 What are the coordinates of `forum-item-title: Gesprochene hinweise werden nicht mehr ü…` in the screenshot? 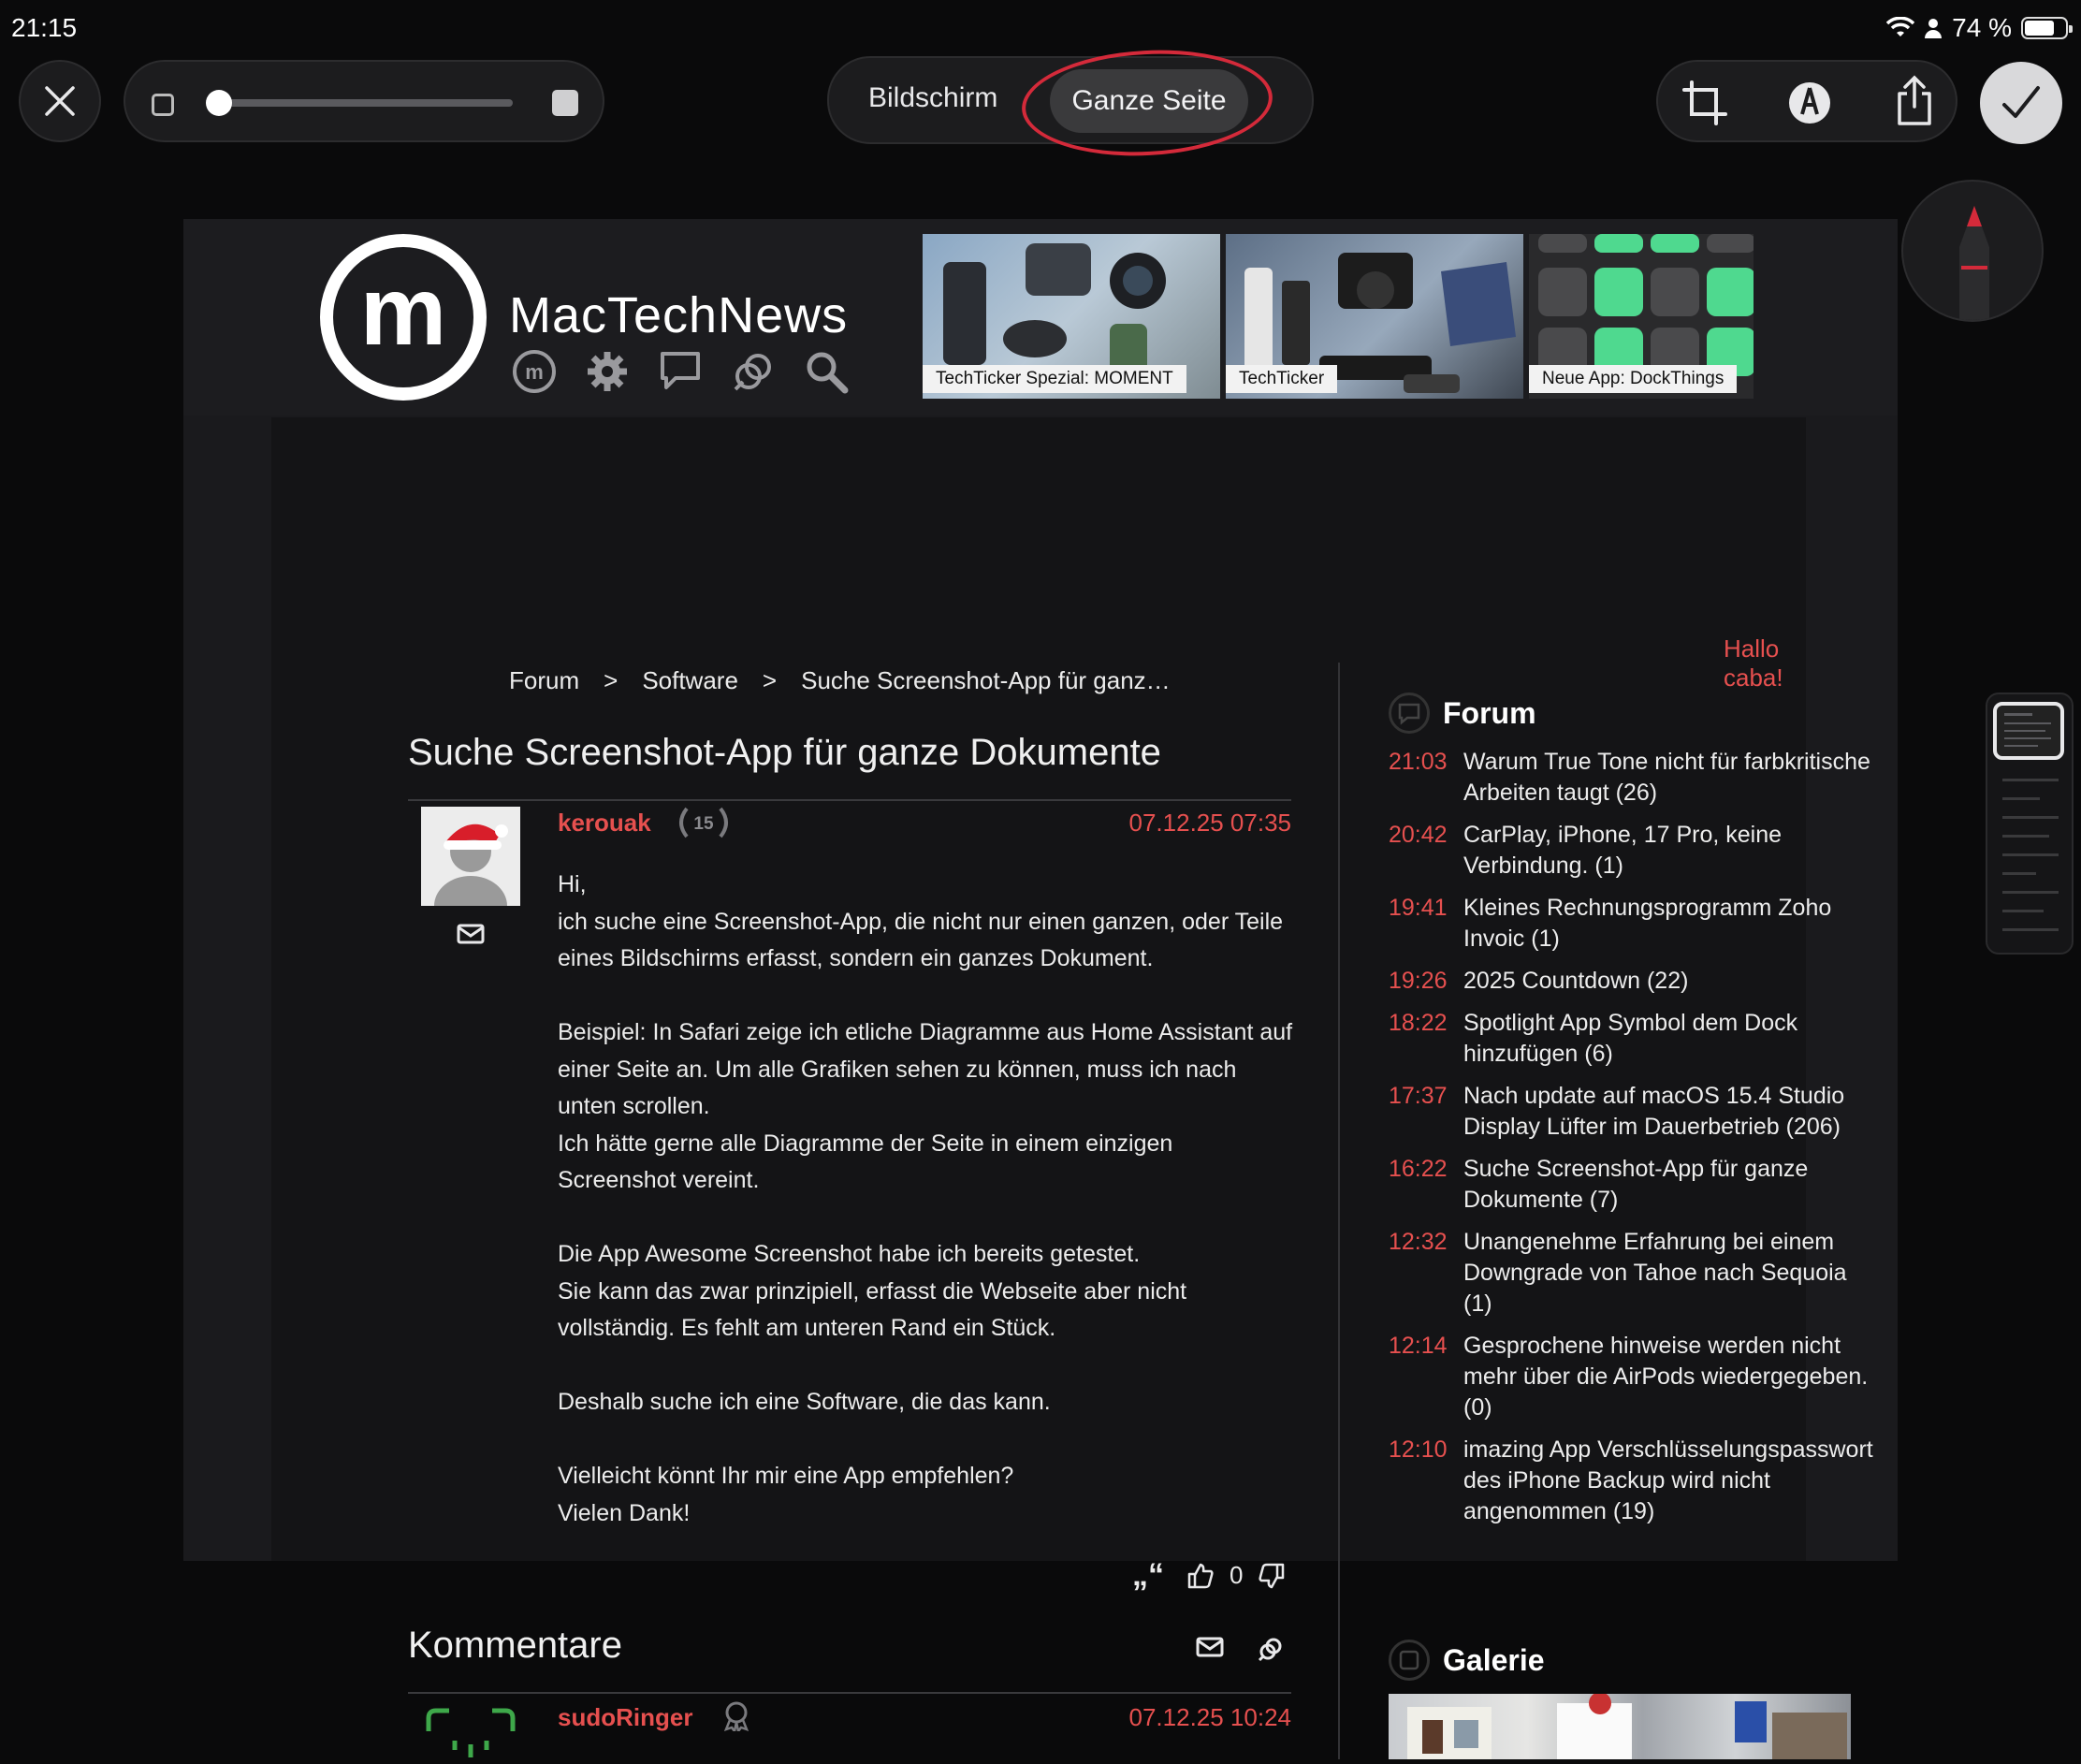 It's located at (1666, 1377).